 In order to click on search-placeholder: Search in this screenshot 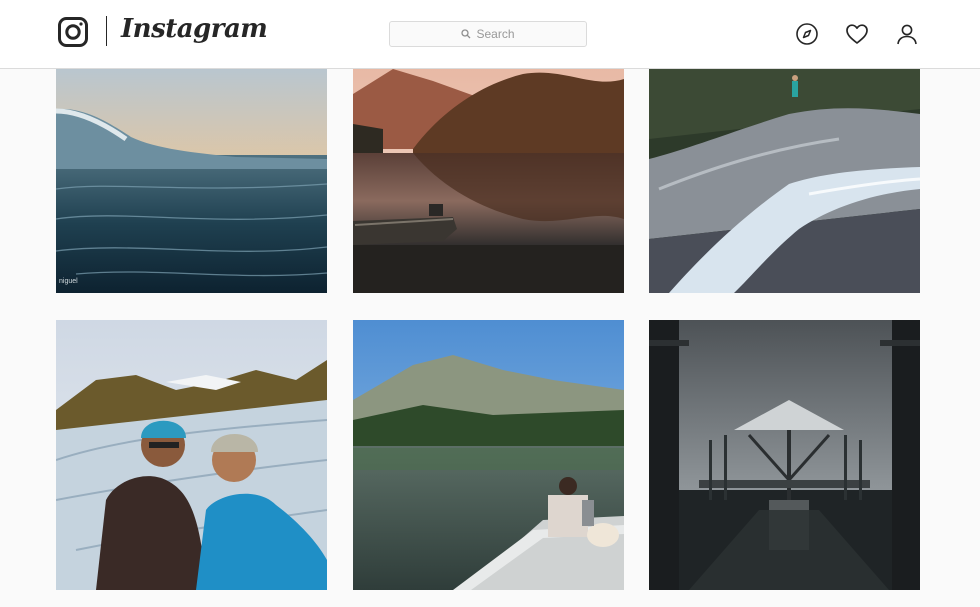, I will do `click(495, 34)`.